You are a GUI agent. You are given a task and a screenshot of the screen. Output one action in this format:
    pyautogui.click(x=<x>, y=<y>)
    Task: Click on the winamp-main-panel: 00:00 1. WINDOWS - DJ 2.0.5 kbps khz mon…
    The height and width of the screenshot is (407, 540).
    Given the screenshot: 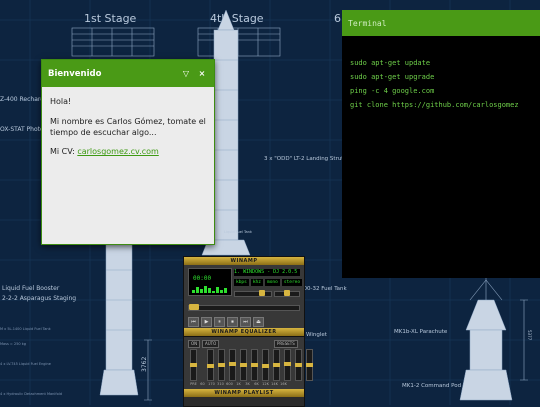 What is the action you would take?
    pyautogui.click(x=244, y=296)
    